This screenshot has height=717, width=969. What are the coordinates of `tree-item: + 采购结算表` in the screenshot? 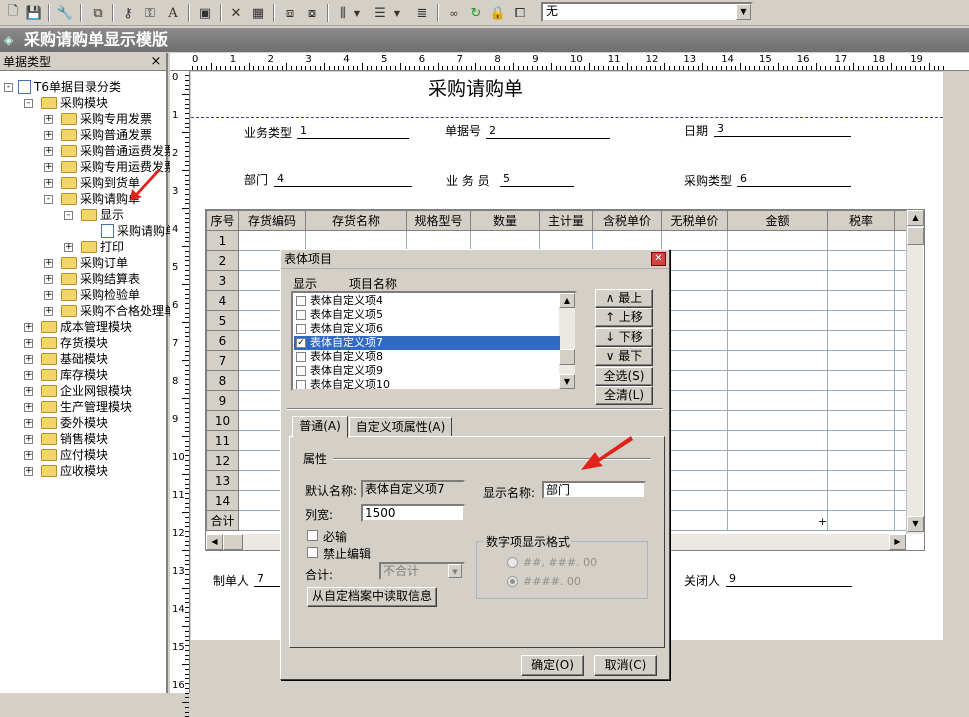 It's located at (92, 279).